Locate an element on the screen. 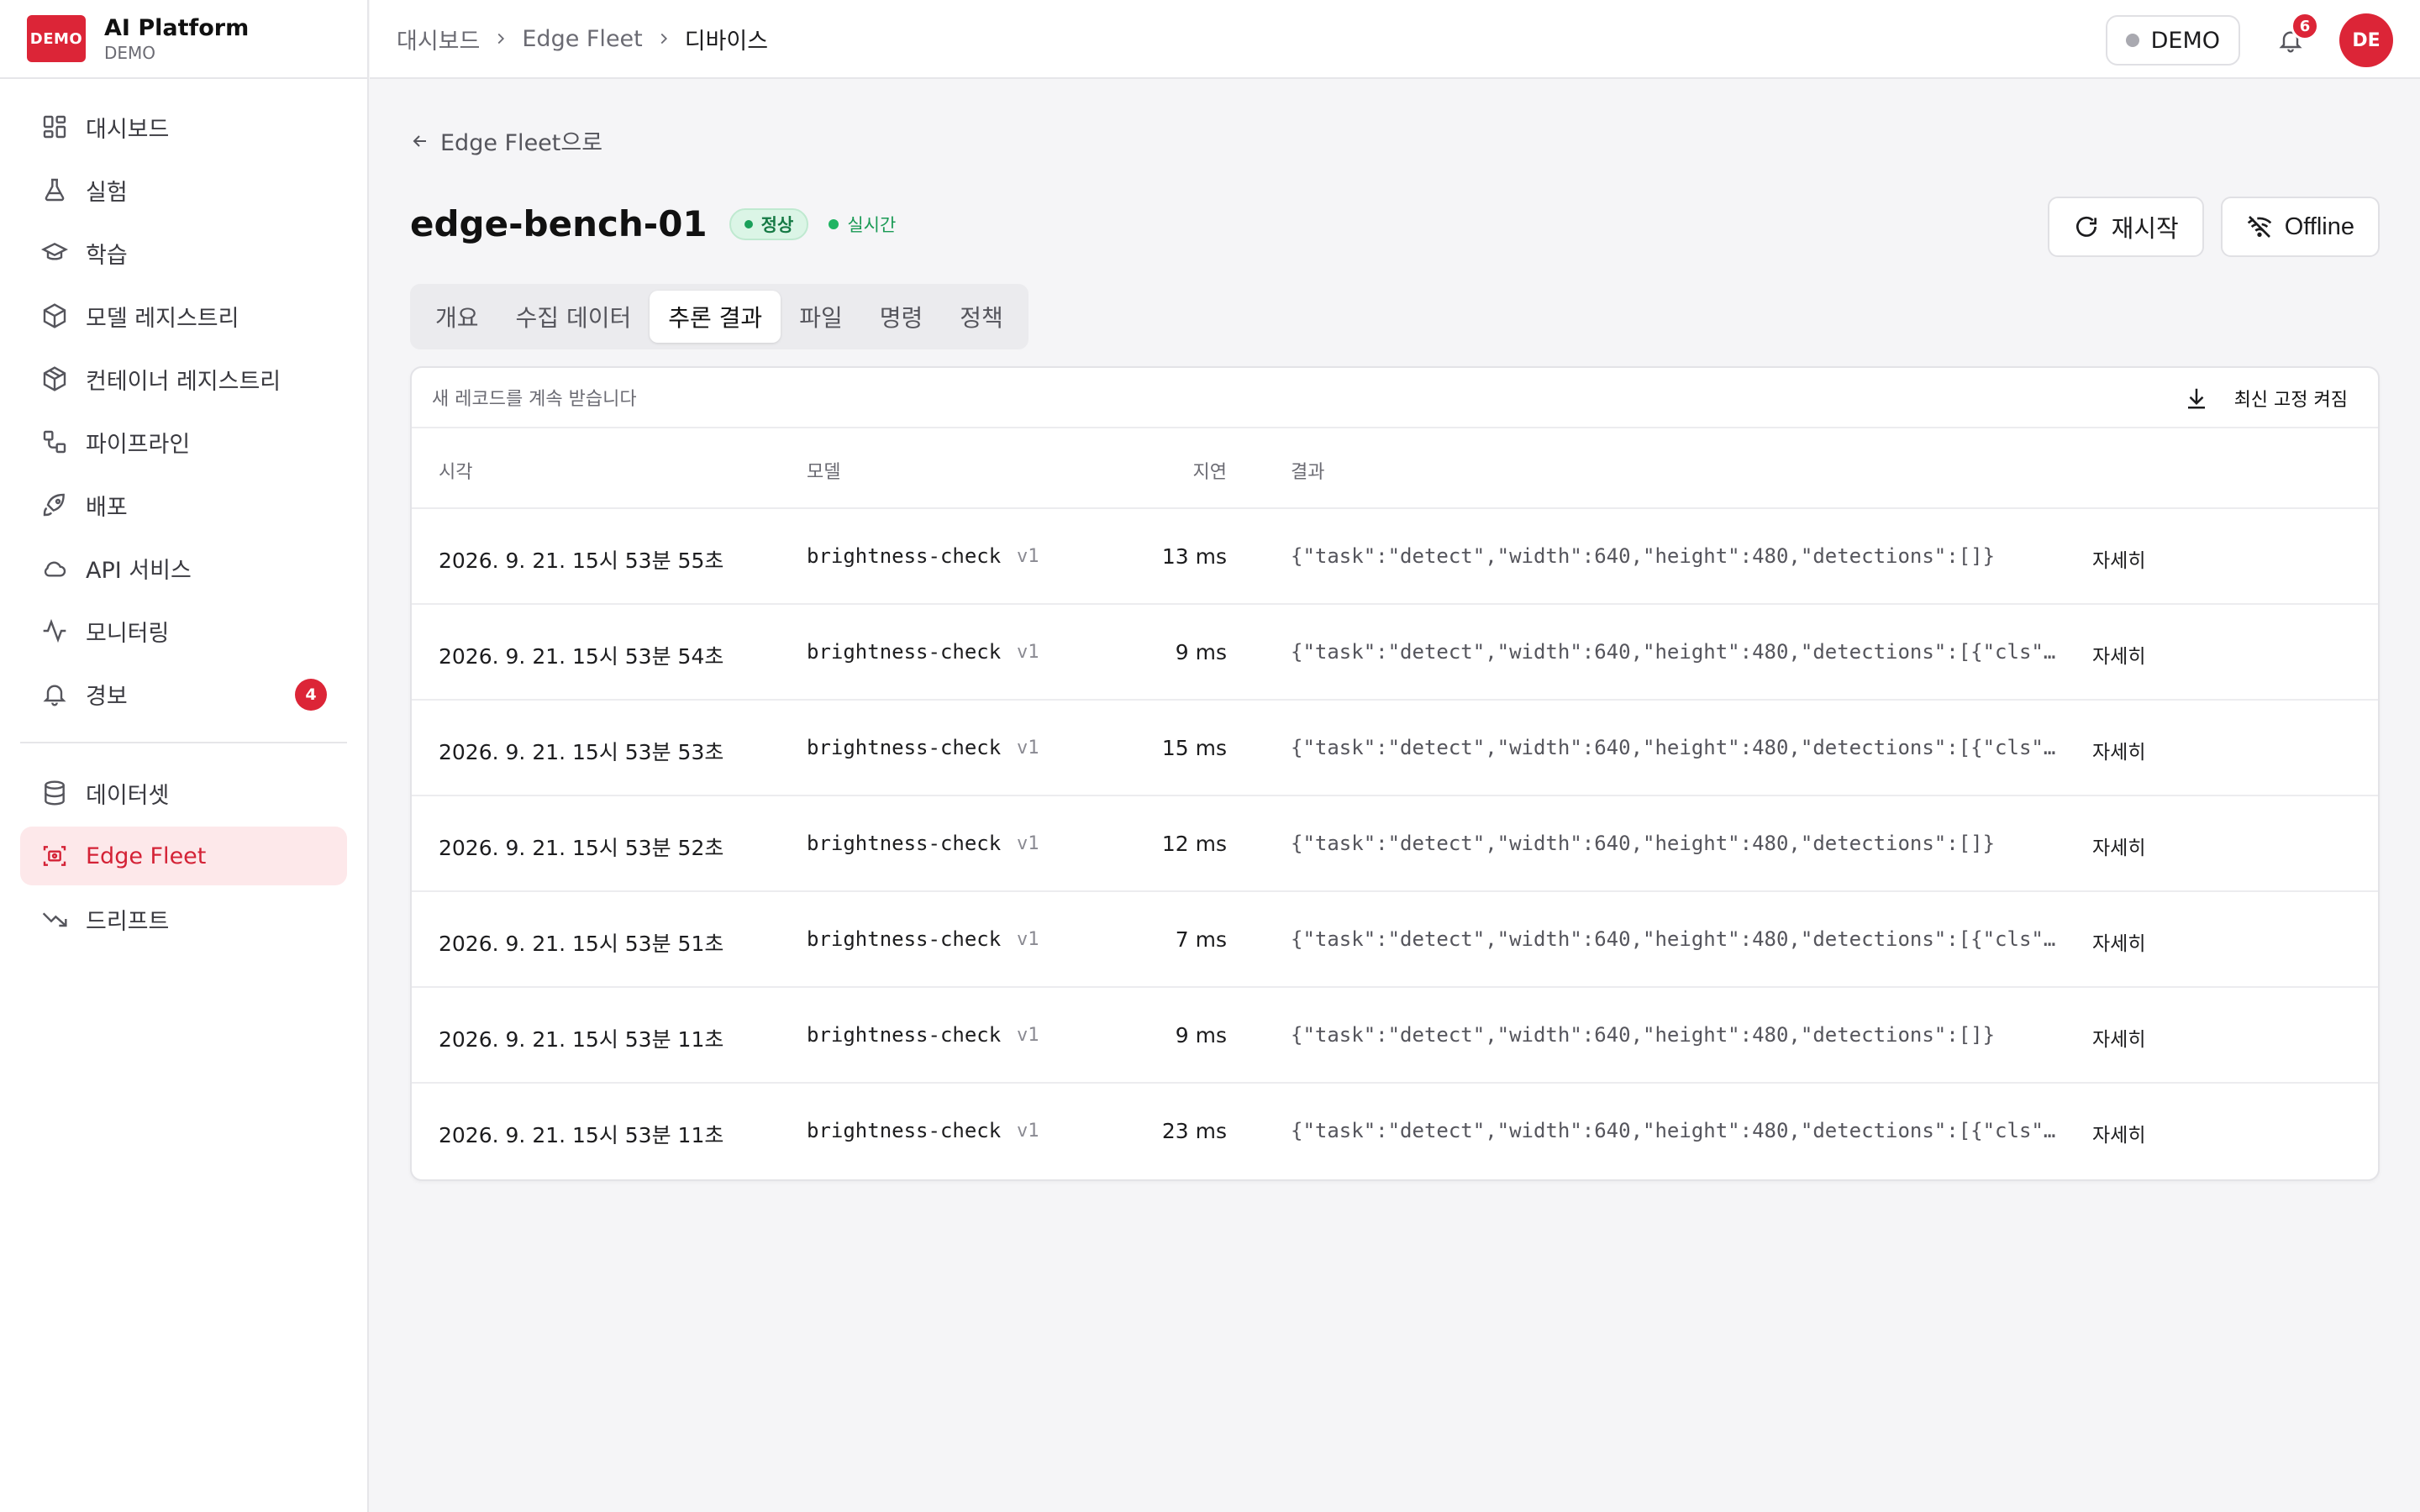  tab-commands: 명령 is located at coordinates (901, 317).